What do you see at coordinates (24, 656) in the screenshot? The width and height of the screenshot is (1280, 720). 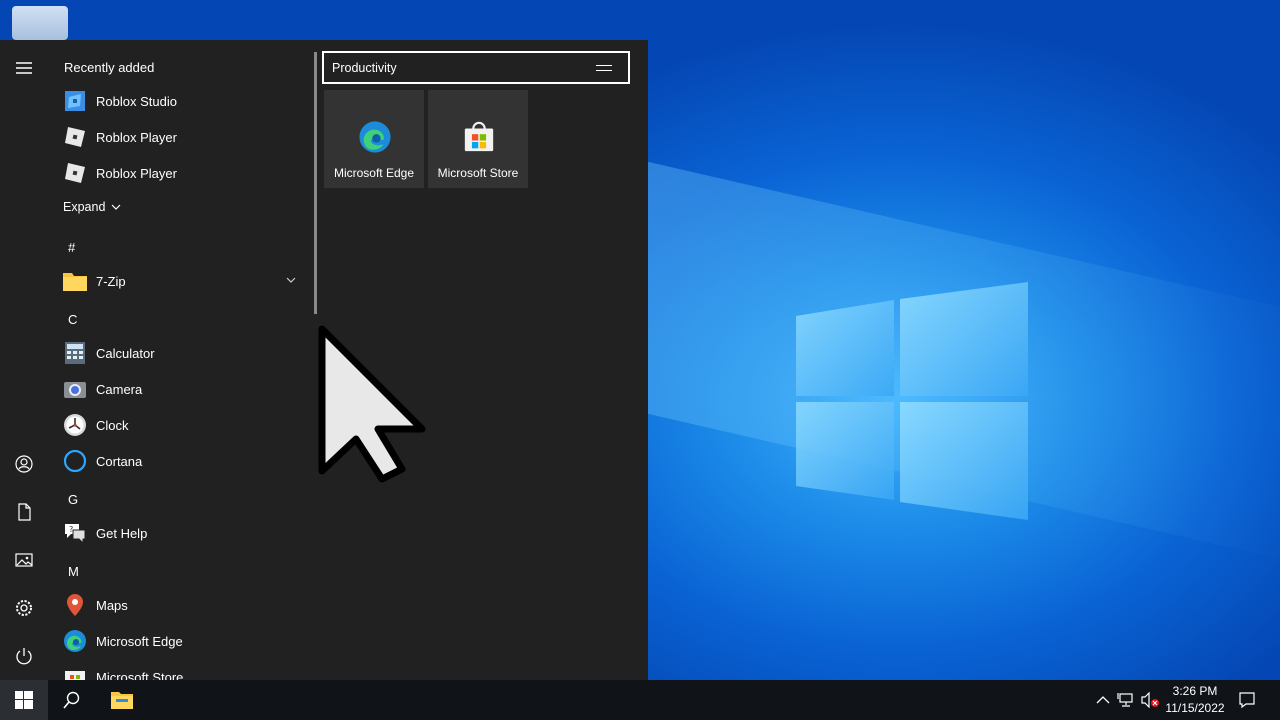 I see `power-icon` at bounding box center [24, 656].